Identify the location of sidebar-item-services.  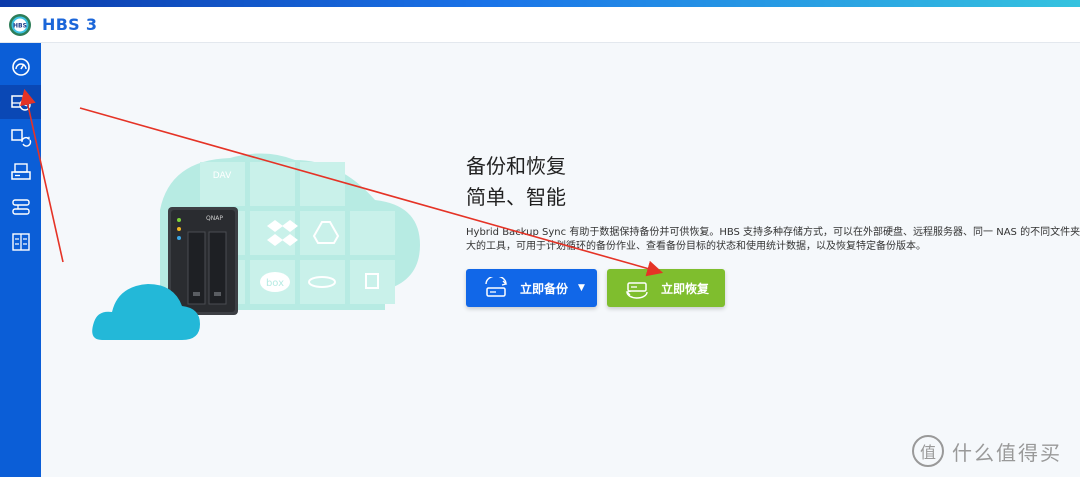
(20, 207).